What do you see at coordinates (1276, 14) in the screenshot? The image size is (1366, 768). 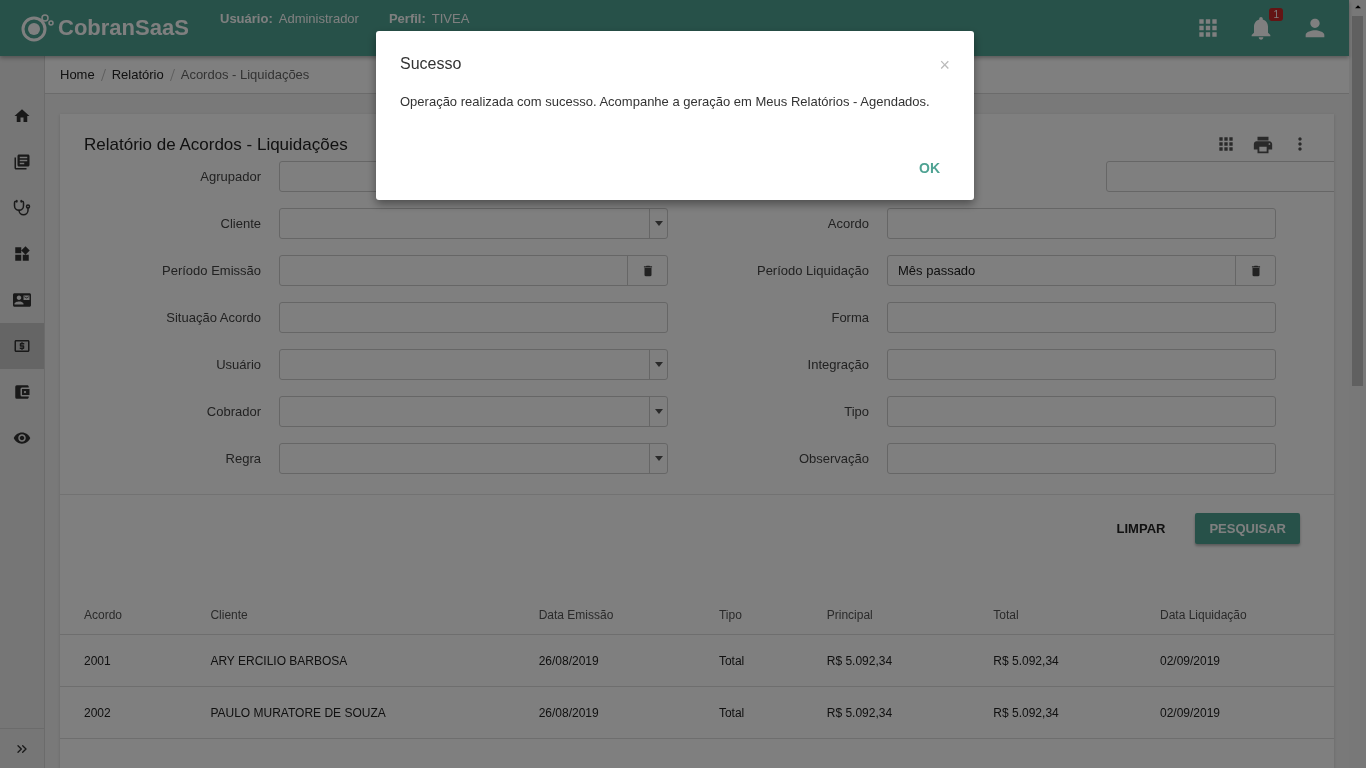 I see `notification-badge: 1` at bounding box center [1276, 14].